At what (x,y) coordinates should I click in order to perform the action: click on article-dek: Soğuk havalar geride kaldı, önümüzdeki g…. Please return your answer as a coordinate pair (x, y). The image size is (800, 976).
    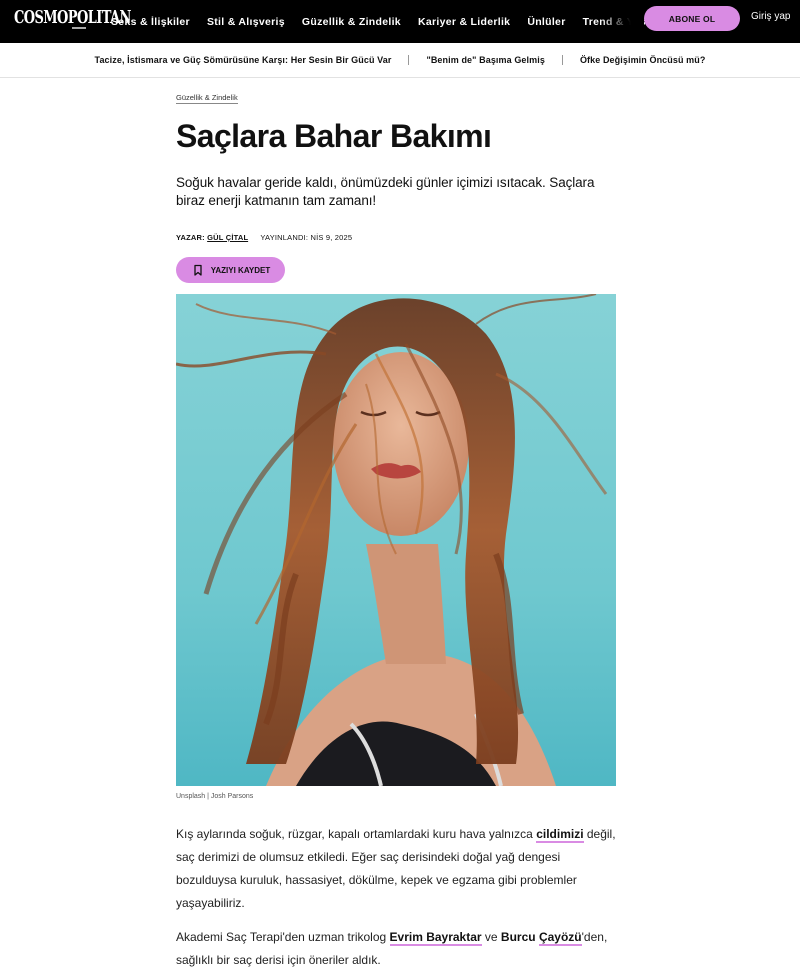
    Looking at the image, I should click on (385, 191).